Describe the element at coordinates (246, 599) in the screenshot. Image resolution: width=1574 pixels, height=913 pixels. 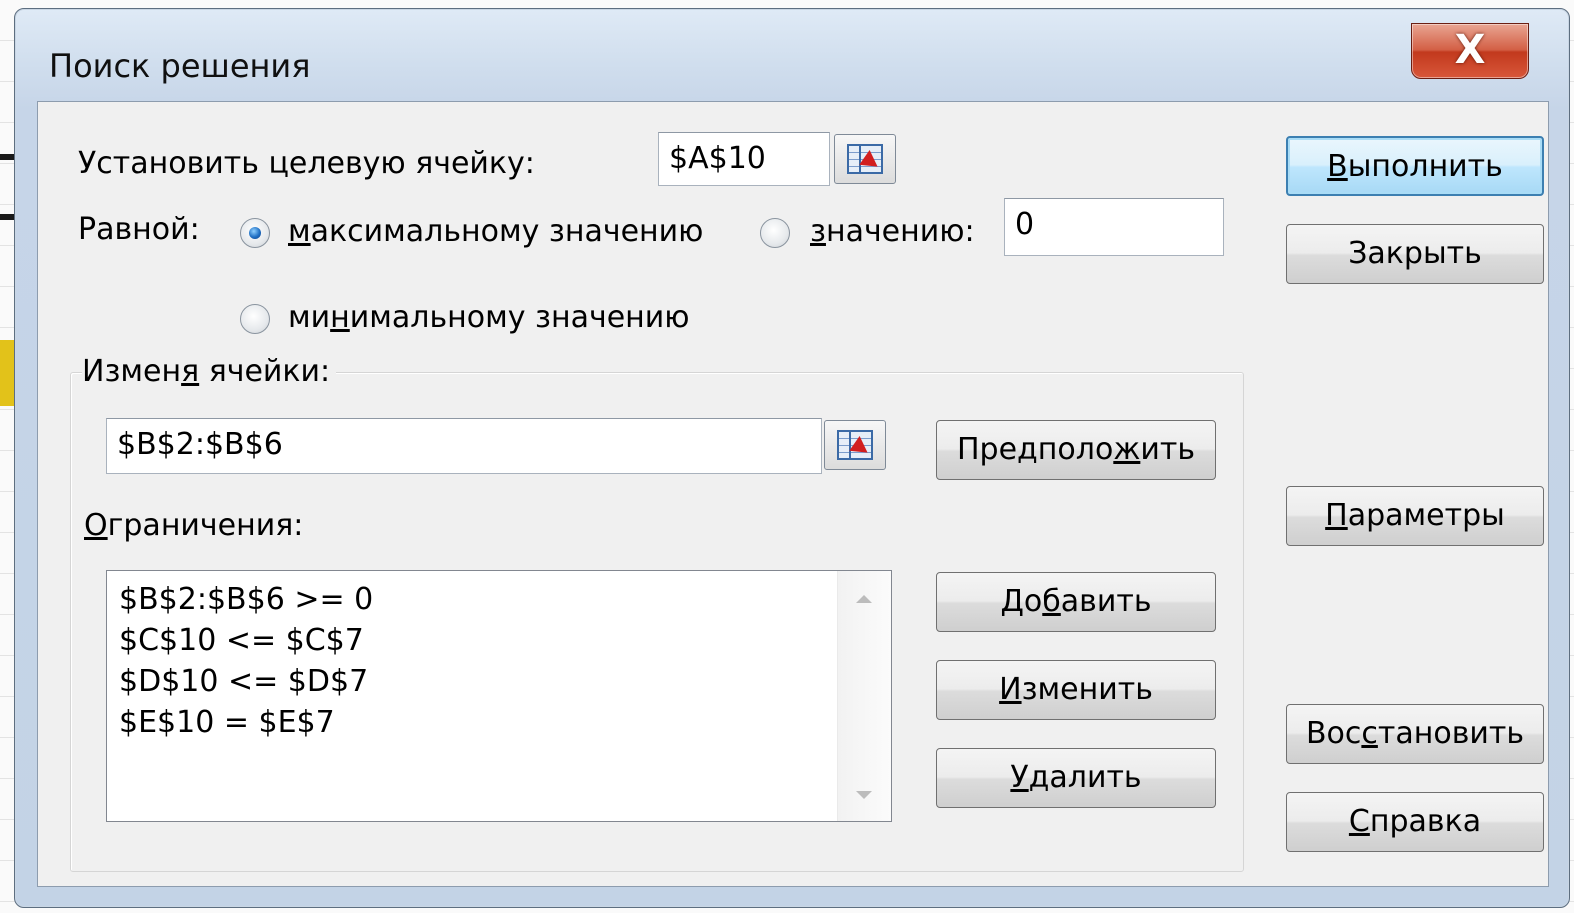
I see `constraint-item: $B$2:$B$6 >= 0` at that location.